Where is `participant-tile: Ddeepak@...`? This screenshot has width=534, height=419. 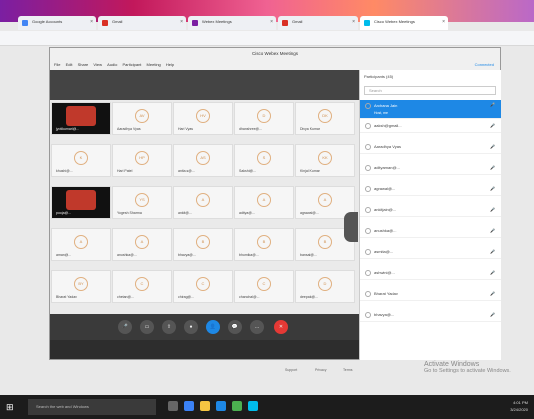 participant-tile: Ddeepak@... is located at coordinates (325, 286).